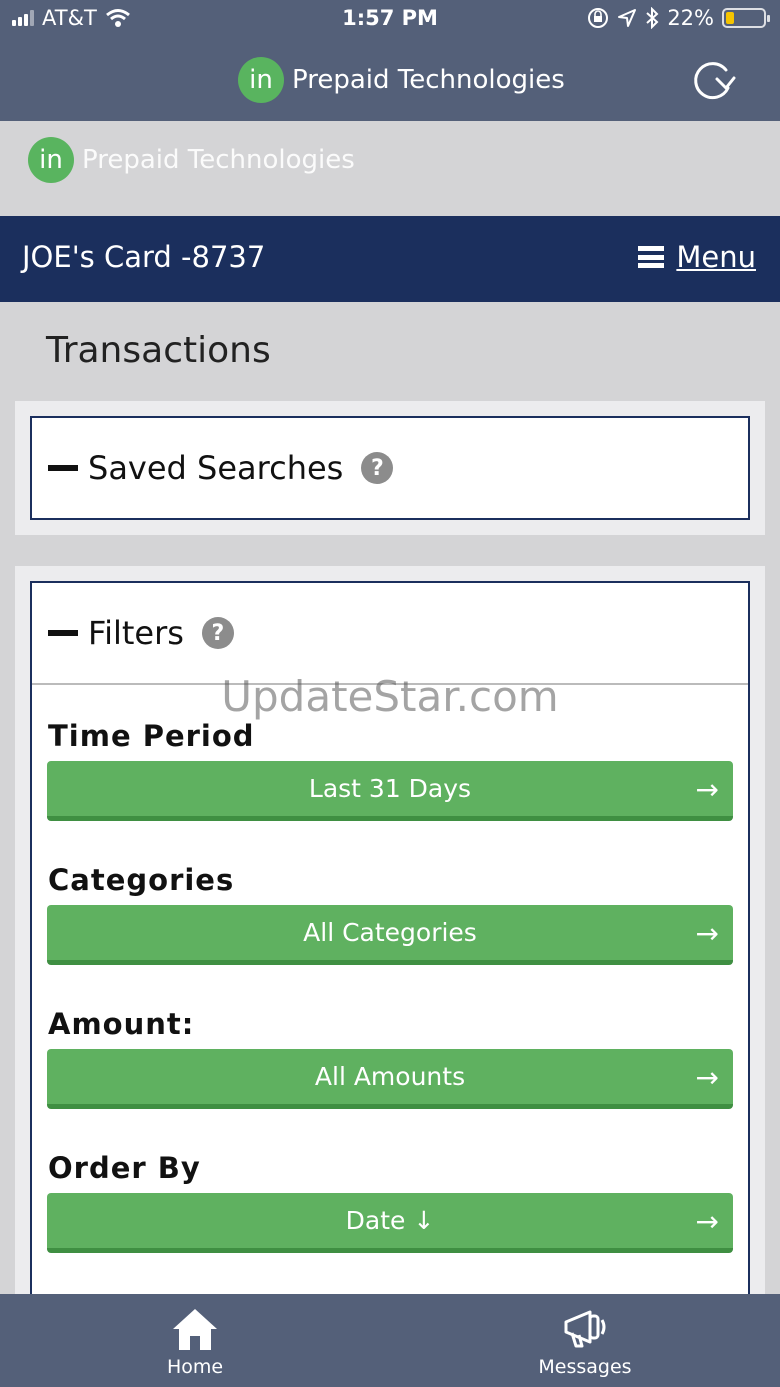  What do you see at coordinates (652, 18) in the screenshot?
I see `bluetooth-icon` at bounding box center [652, 18].